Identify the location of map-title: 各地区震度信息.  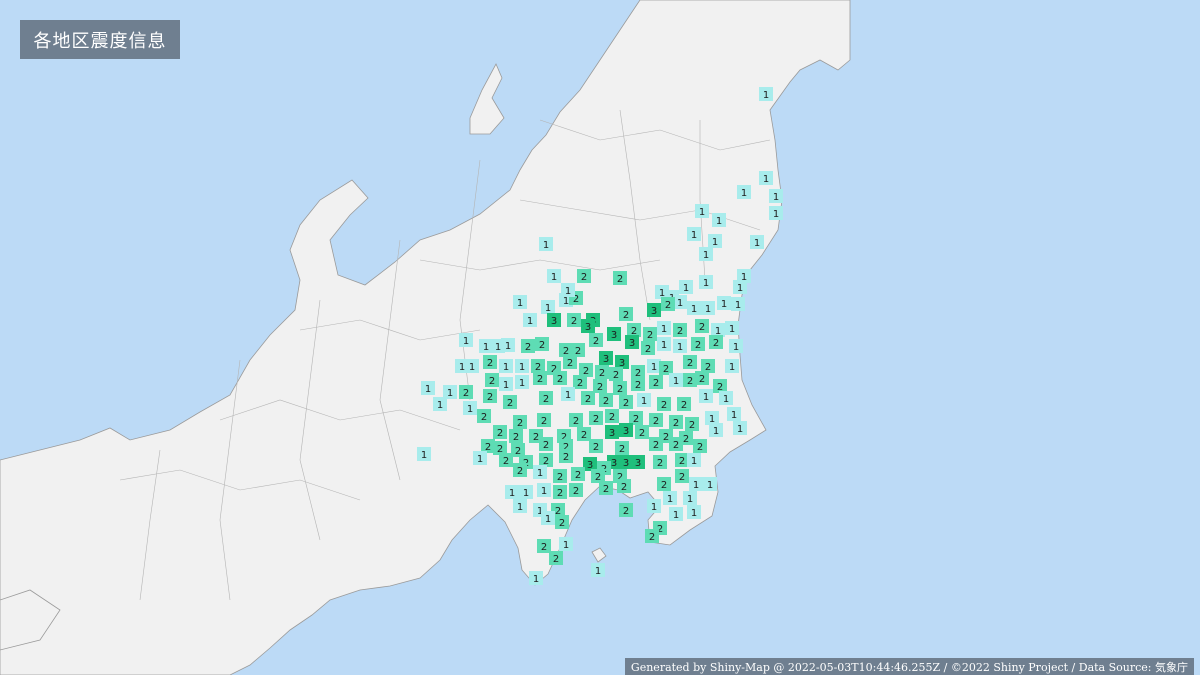
(100, 39).